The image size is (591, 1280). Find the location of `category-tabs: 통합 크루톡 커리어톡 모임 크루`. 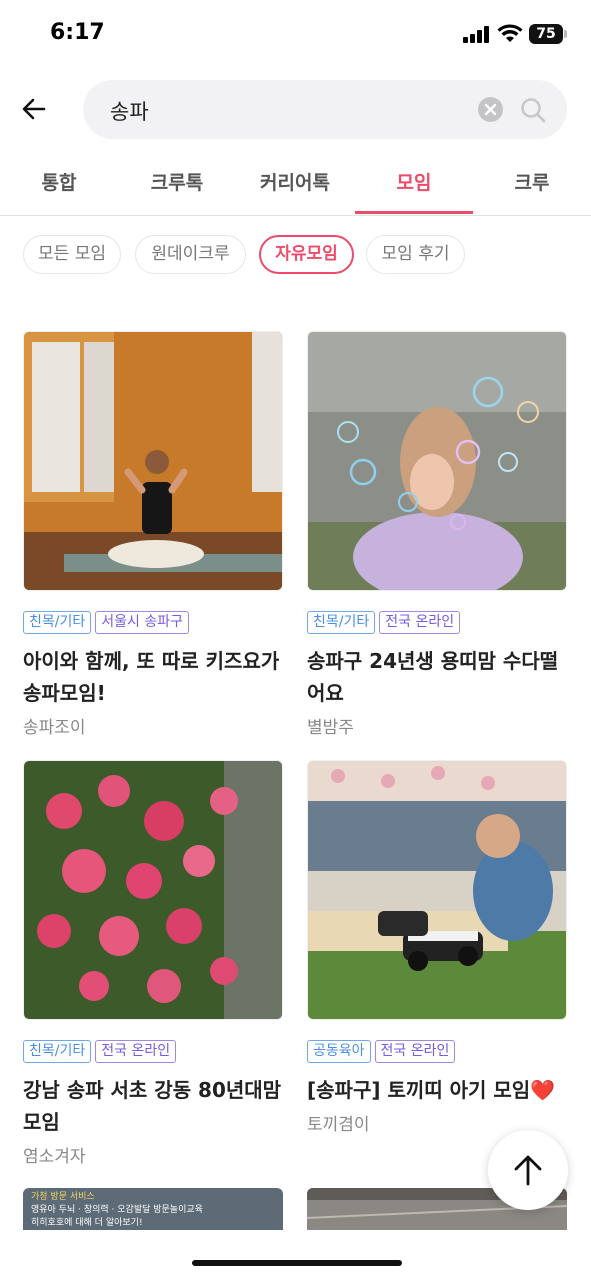

category-tabs: 통합 크루톡 커리어톡 모임 크루 is located at coordinates (295, 183).